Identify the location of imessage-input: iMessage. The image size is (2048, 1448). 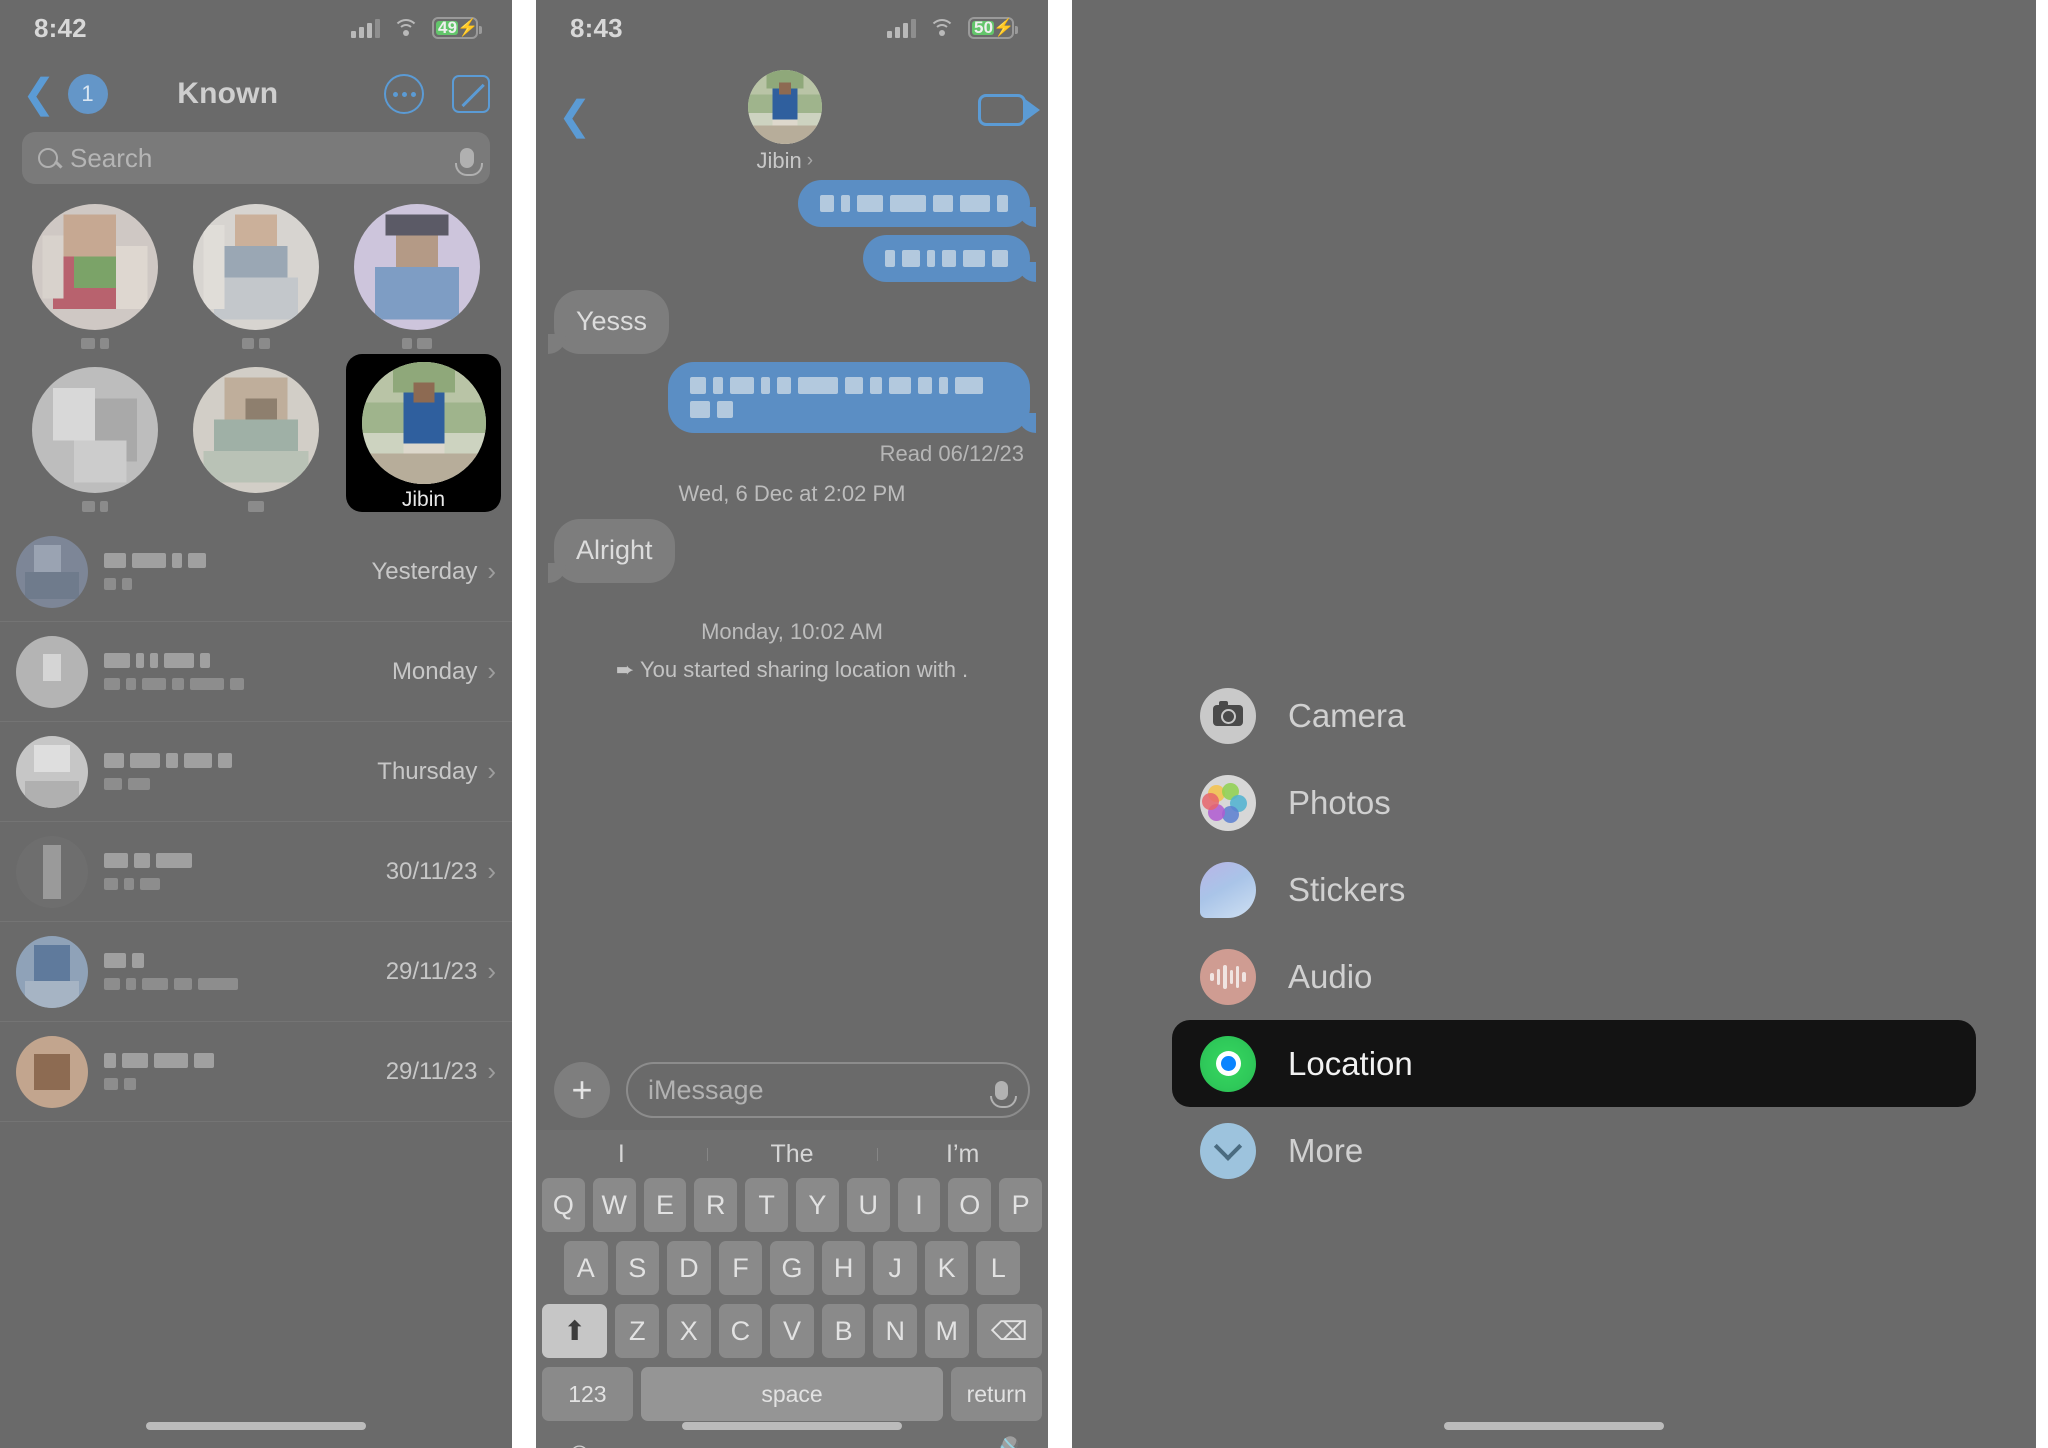
(828, 1090).